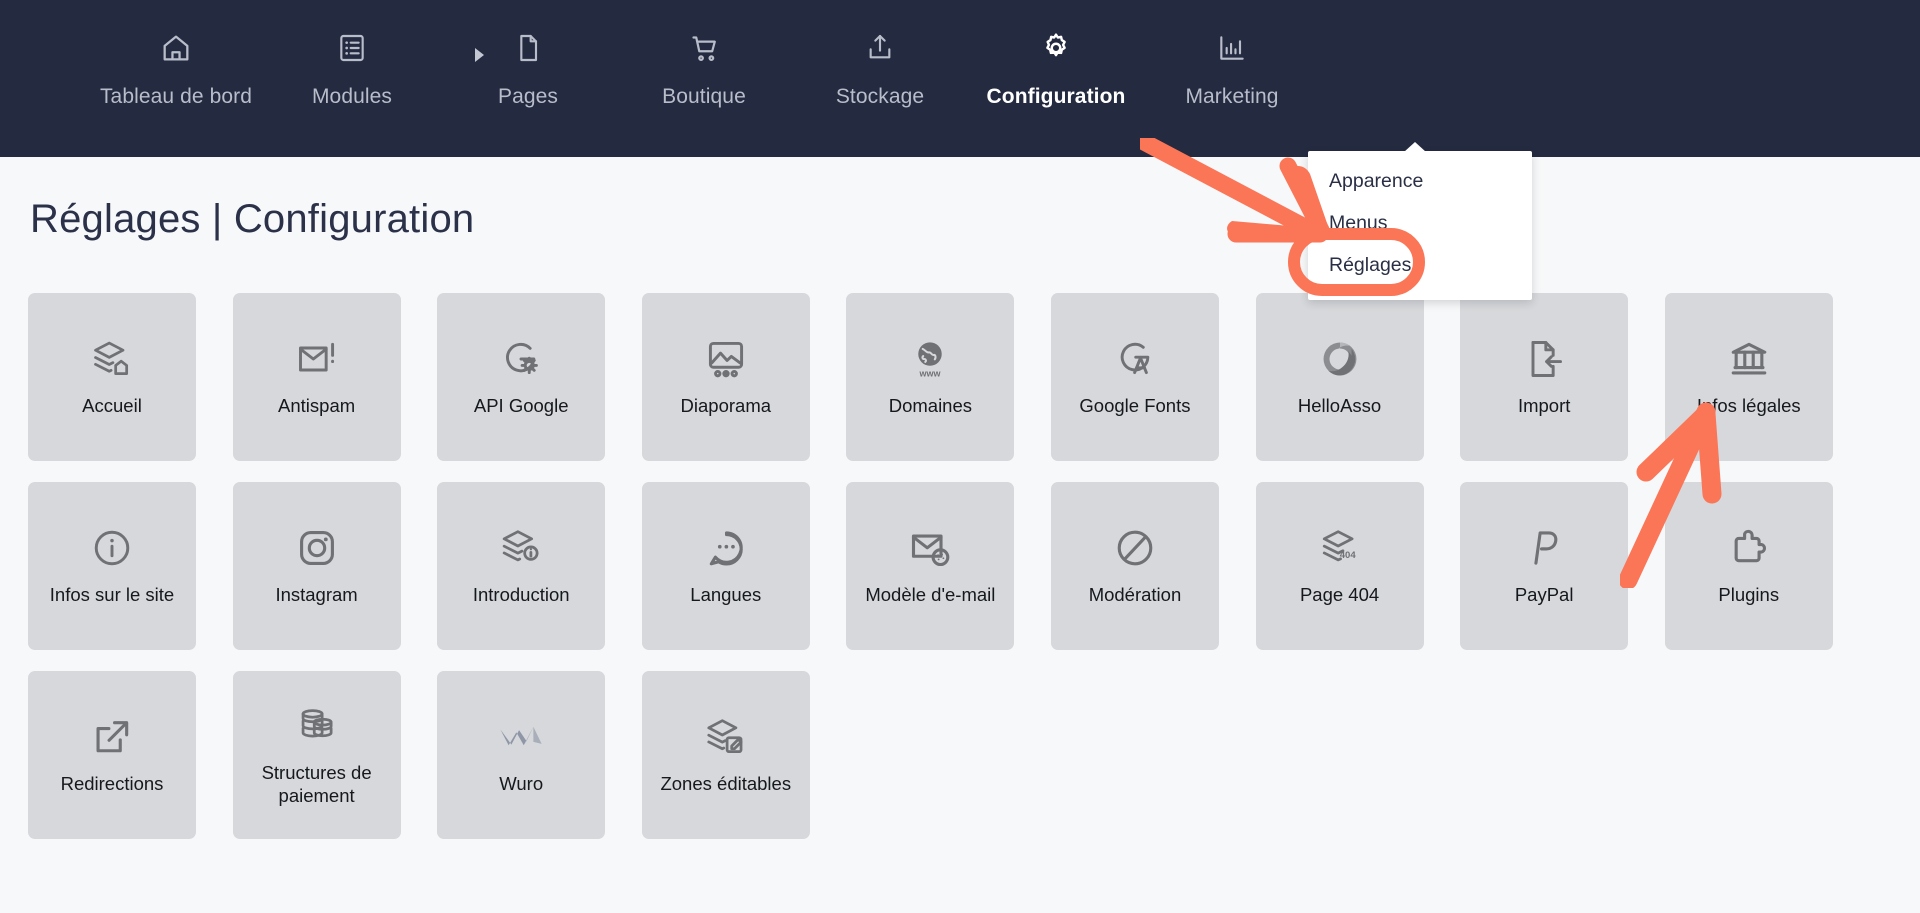  I want to click on tile-wuro: Wuro, so click(521, 755).